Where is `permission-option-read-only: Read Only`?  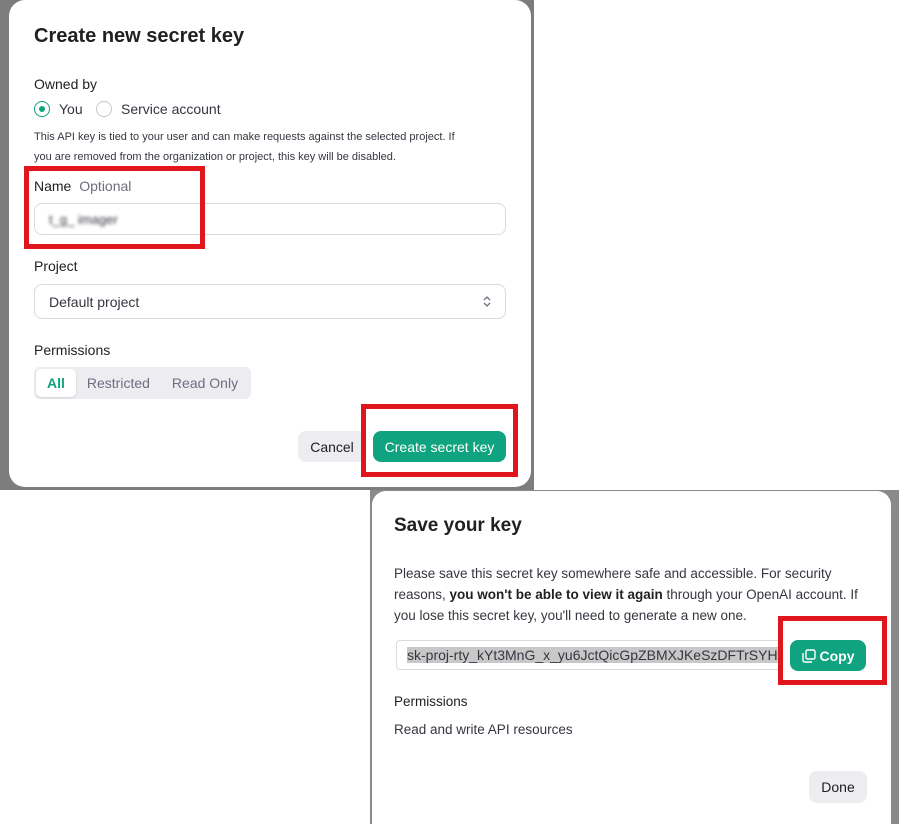 permission-option-read-only: Read Only is located at coordinates (205, 383).